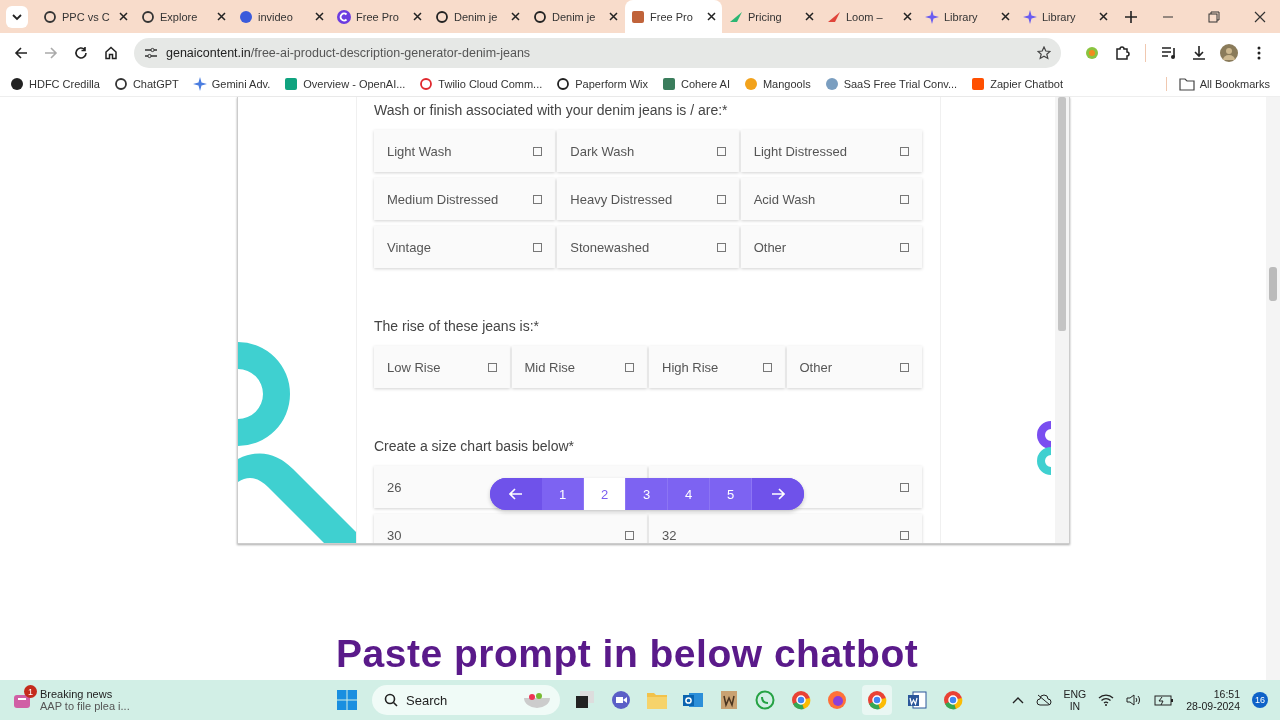 This screenshot has height=720, width=1280. What do you see at coordinates (563, 494) in the screenshot?
I see `page-button: 1` at bounding box center [563, 494].